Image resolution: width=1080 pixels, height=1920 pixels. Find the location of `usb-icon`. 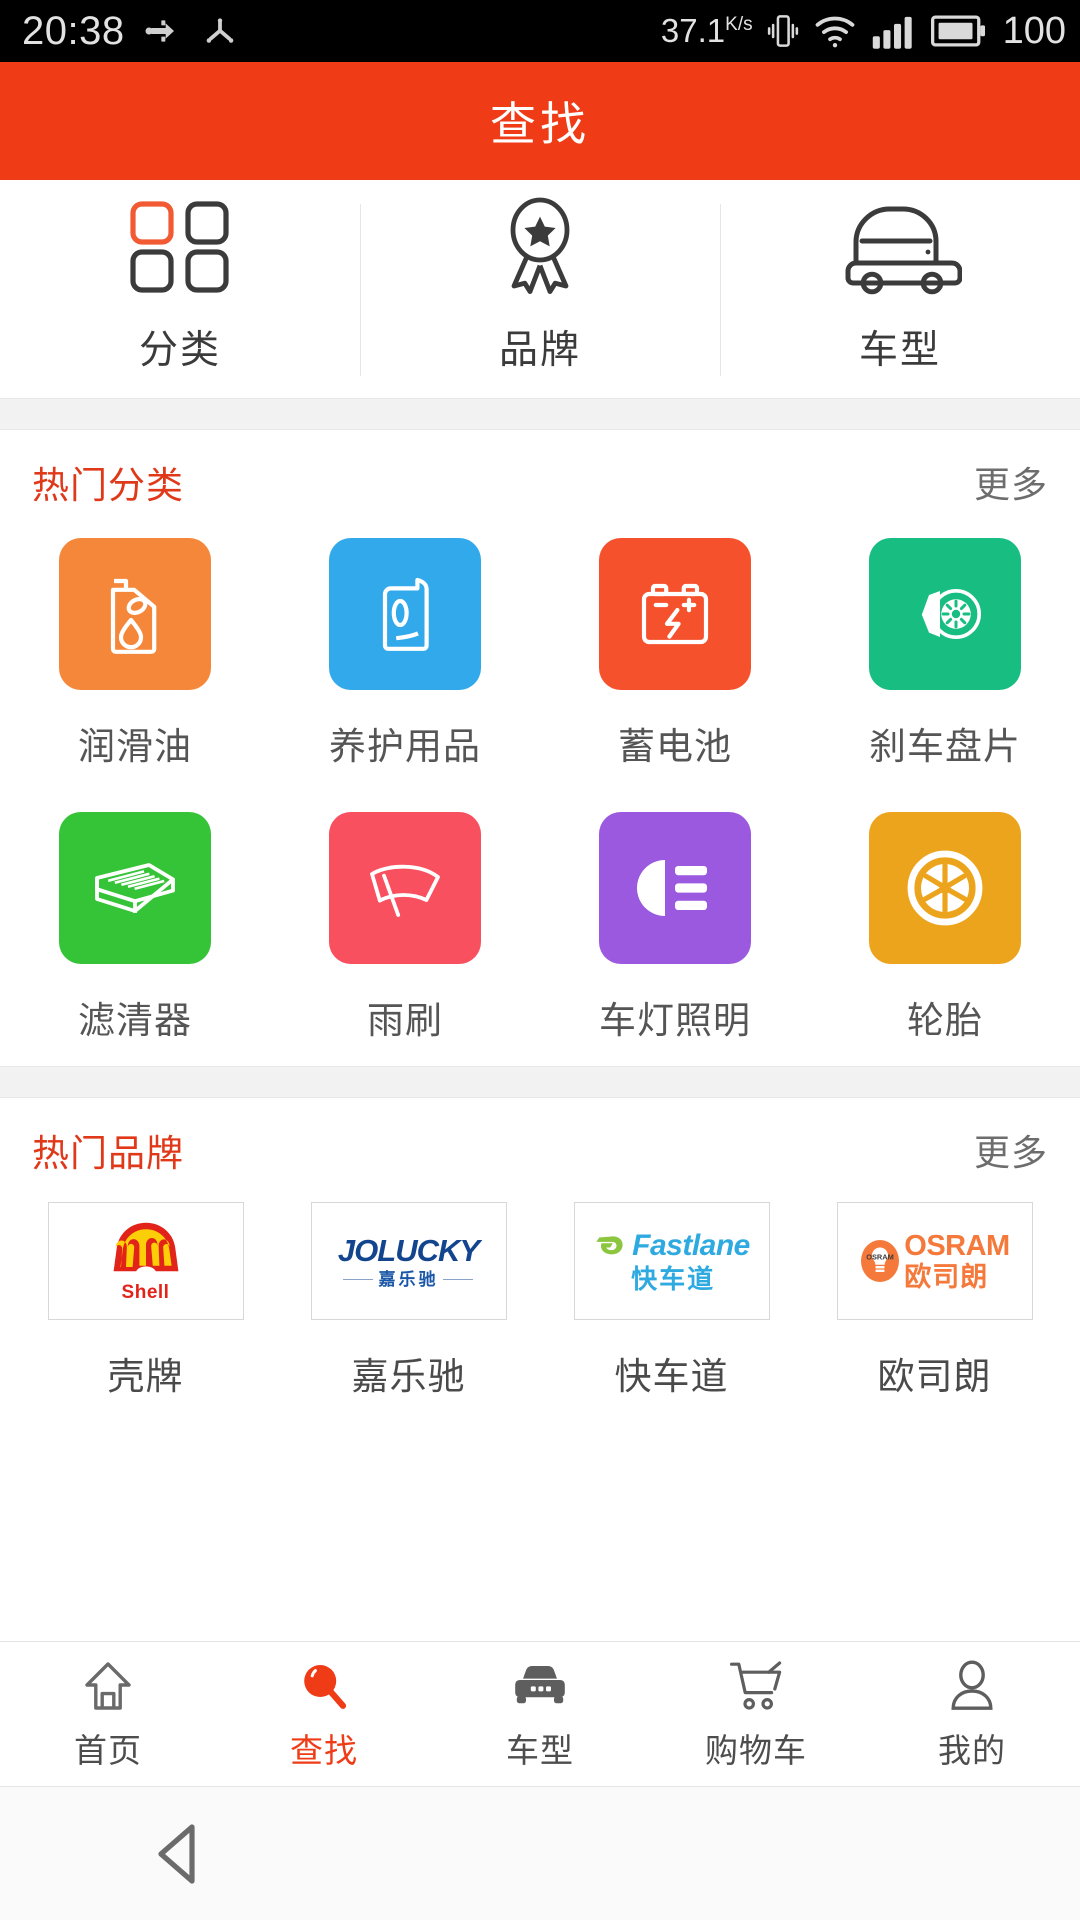

usb-icon is located at coordinates (163, 31).